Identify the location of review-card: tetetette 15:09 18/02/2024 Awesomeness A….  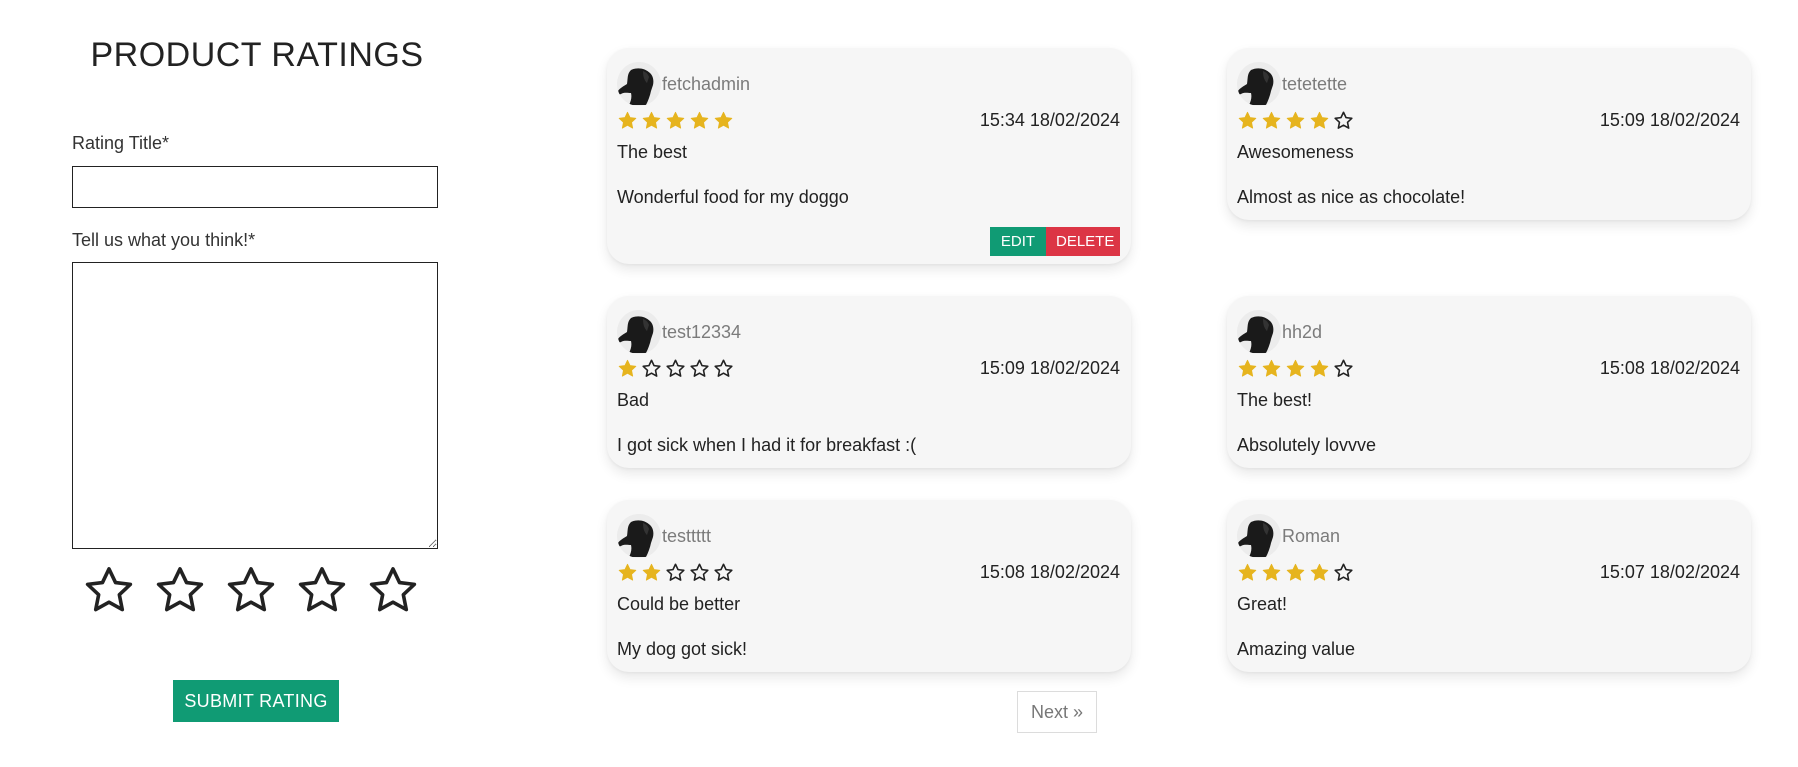
(1489, 134).